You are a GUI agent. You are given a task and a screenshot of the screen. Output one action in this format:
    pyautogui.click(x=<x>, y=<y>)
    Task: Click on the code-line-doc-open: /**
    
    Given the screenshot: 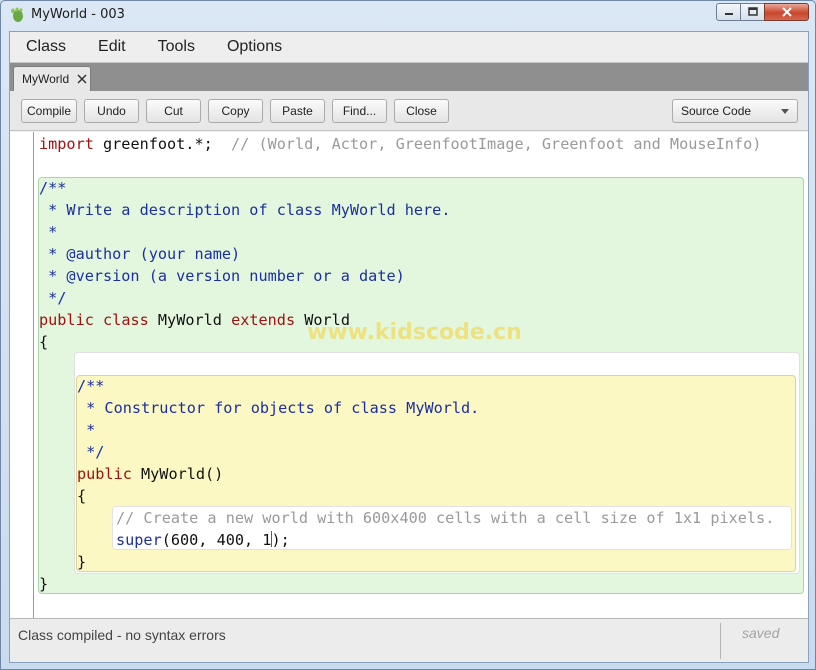 What is the action you would take?
    pyautogui.click(x=53, y=188)
    